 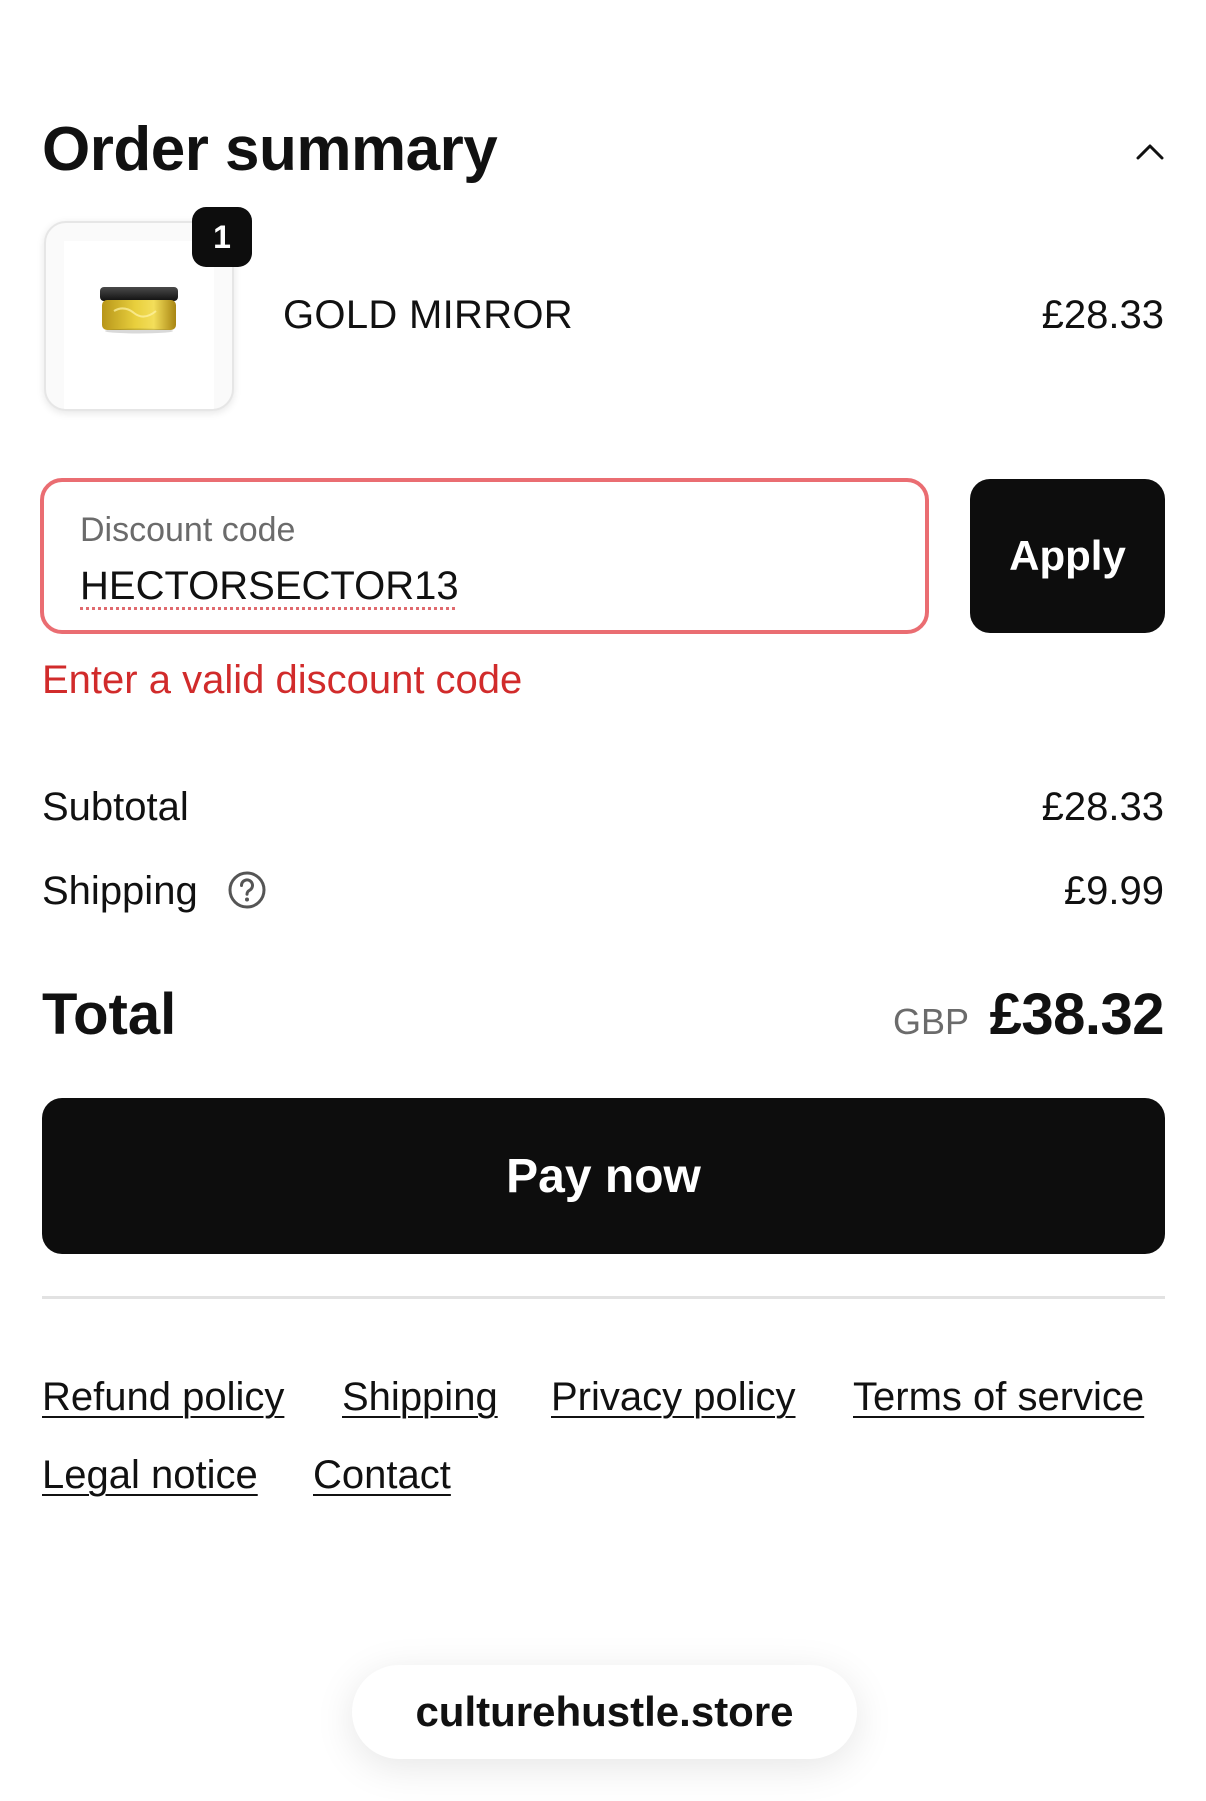 I want to click on product-name: GOLD MIRROR, so click(x=428, y=315).